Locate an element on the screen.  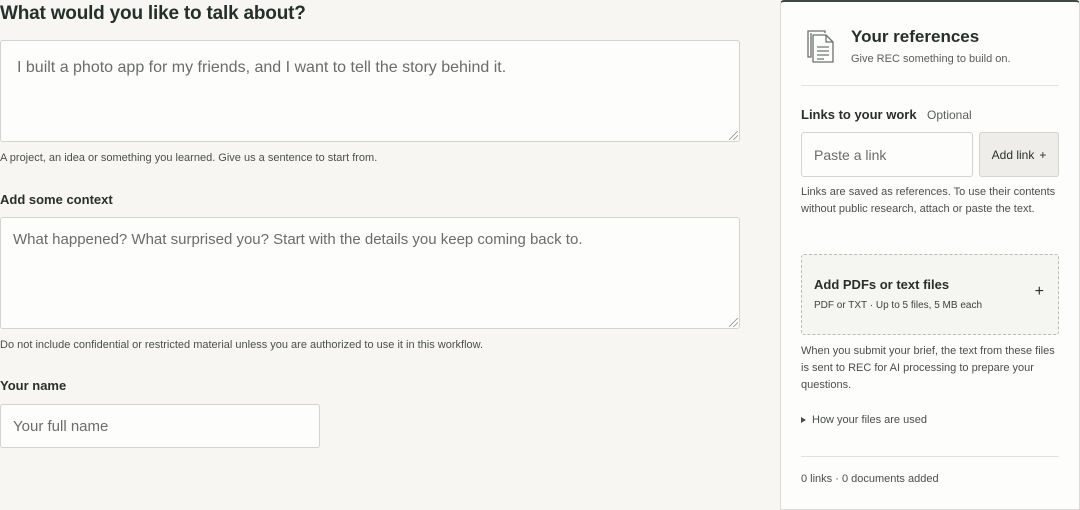
panel-title: Your references is located at coordinates (915, 36).